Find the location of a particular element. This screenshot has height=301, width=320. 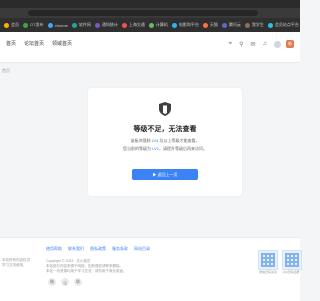

url-input is located at coordinates (143, 13).